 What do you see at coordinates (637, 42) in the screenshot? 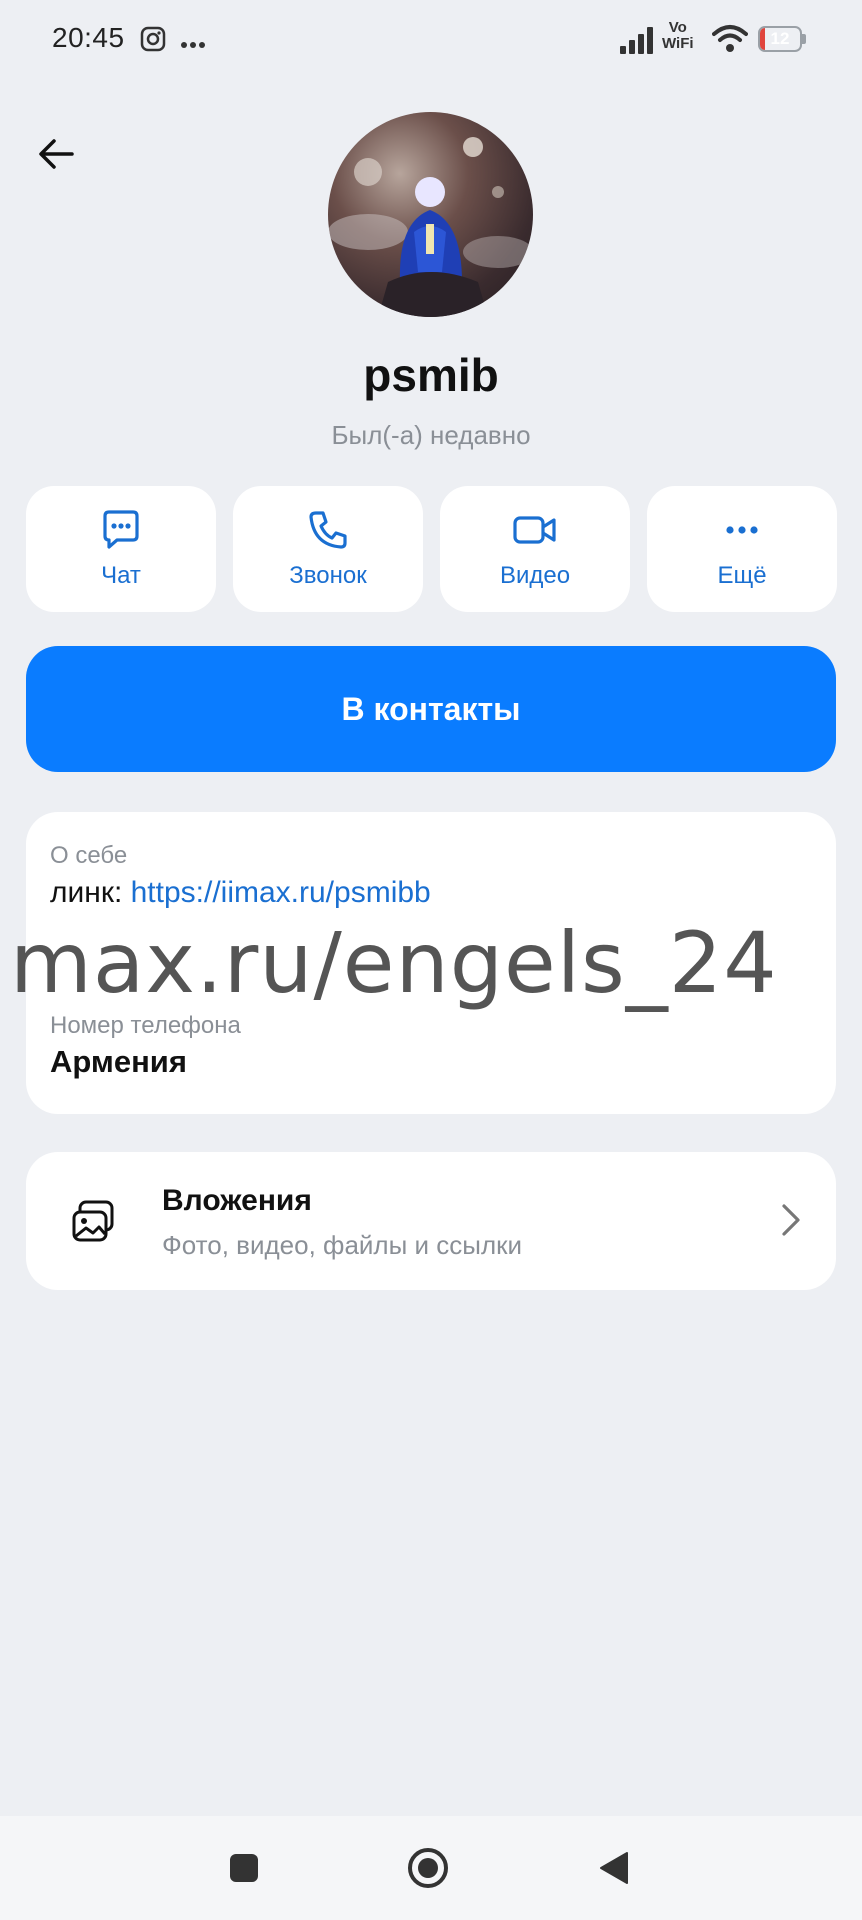
I see `signal-icon` at bounding box center [637, 42].